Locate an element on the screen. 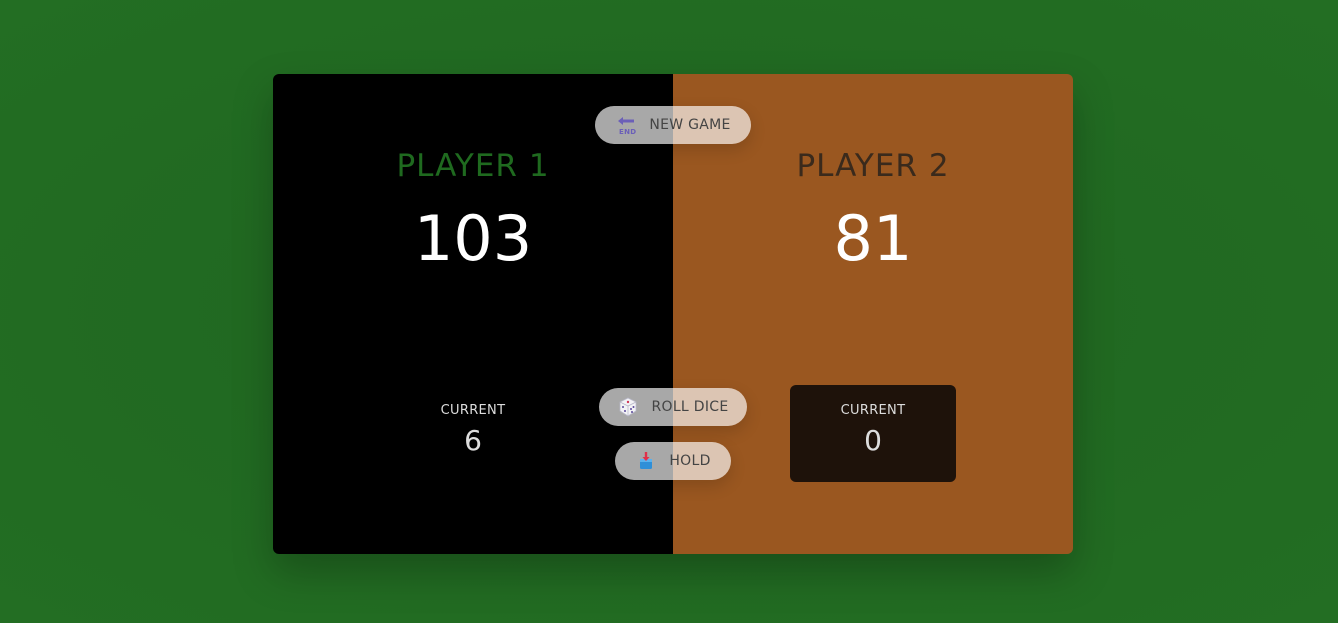 The image size is (1338, 623). hold-box-icon is located at coordinates (646, 461).